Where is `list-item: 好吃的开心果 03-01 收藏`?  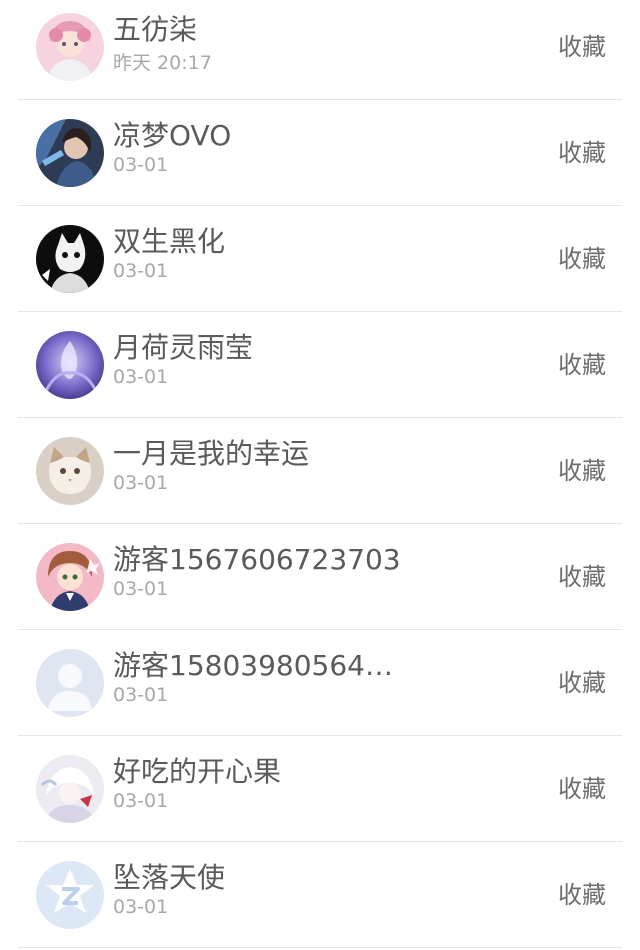
list-item: 好吃的开心果 03-01 收藏 is located at coordinates (320, 789).